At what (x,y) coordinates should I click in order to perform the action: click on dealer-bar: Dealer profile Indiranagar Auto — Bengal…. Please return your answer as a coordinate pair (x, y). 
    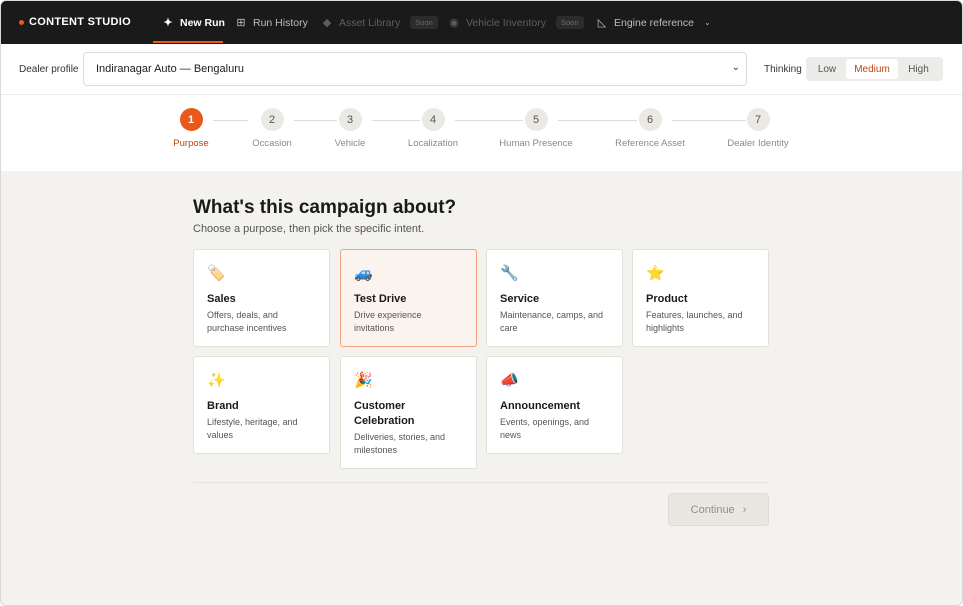
    Looking at the image, I should click on (481, 69).